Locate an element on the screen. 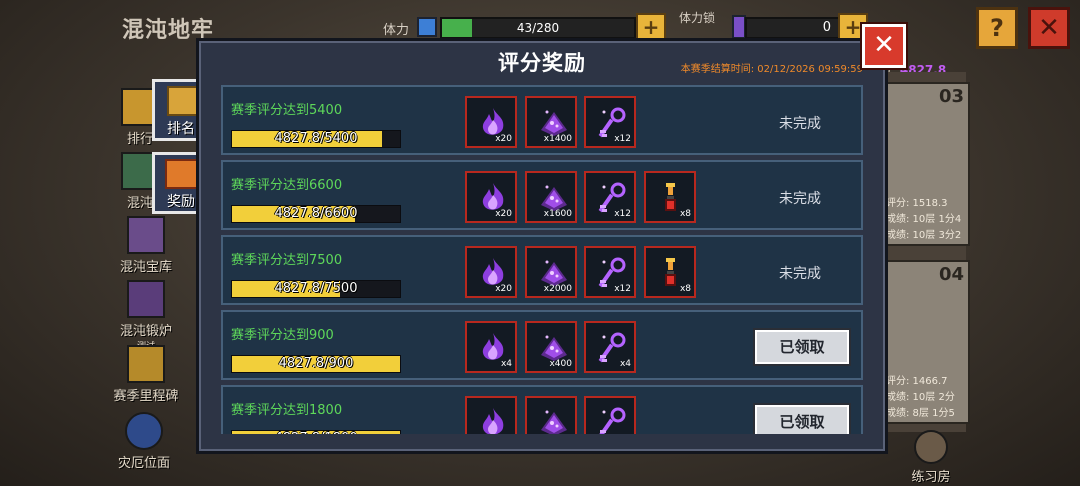  stamina-lock-bar: 0 is located at coordinates (793, 28).